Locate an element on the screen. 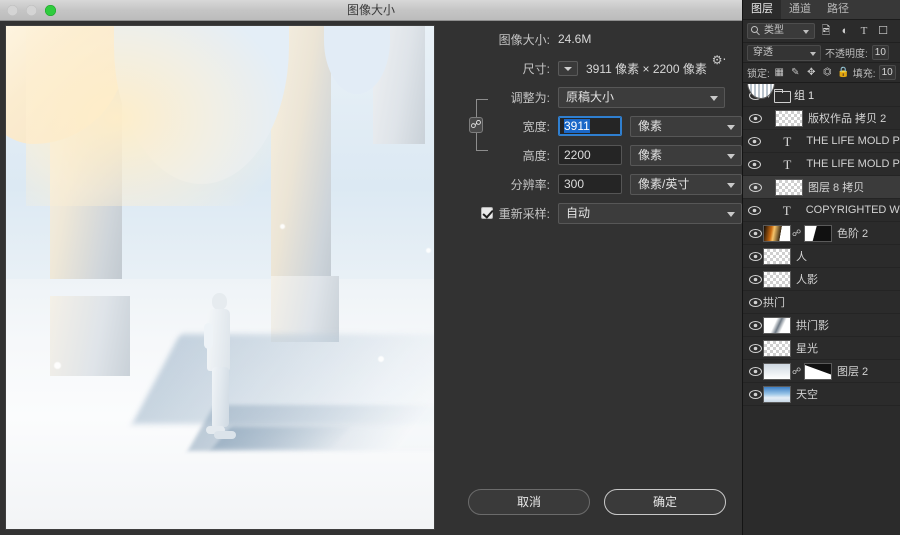  table-row: ☍ 图层 2 is located at coordinates (821, 371).